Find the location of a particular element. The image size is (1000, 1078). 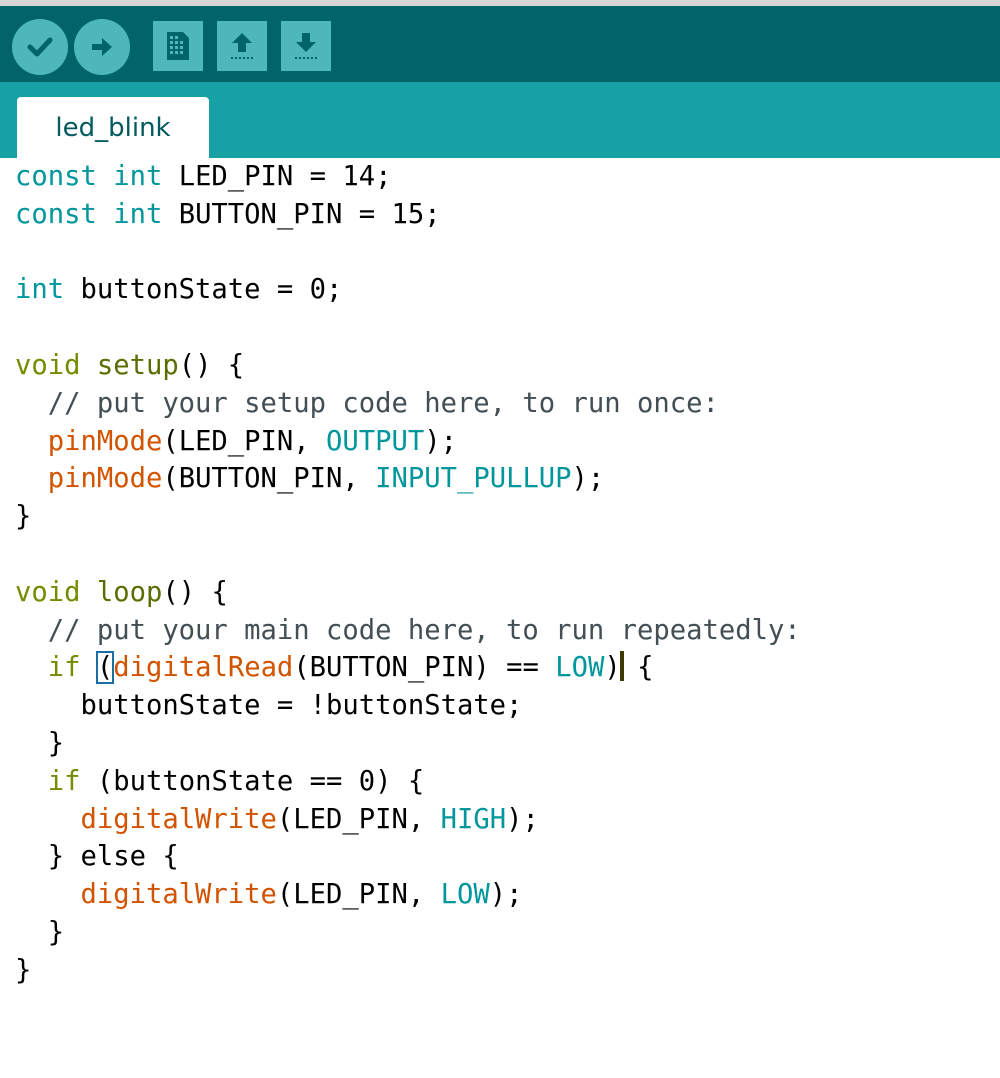

code-token-plain: ) is located at coordinates (612, 668).